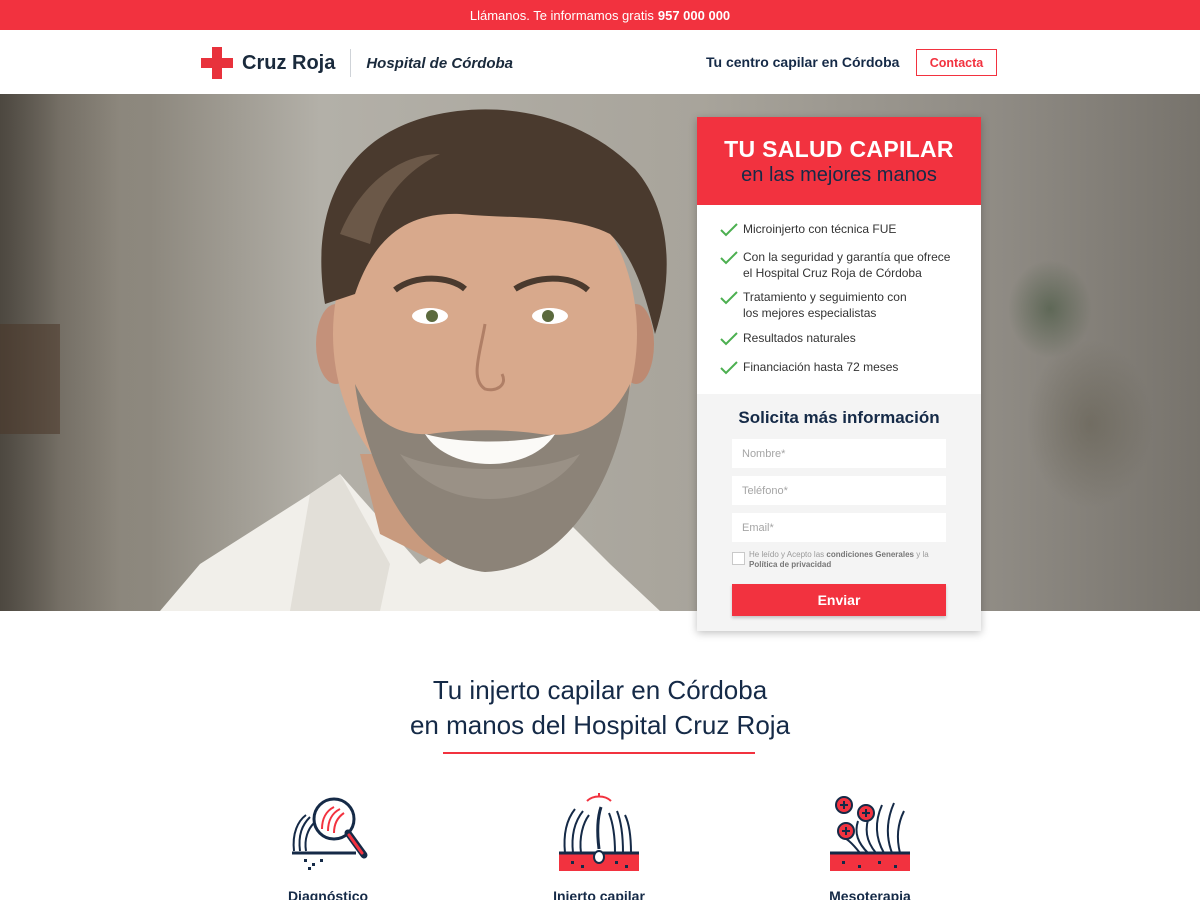 The image size is (1200, 900). Describe the element at coordinates (30, 379) in the screenshot. I see `background-door` at that location.